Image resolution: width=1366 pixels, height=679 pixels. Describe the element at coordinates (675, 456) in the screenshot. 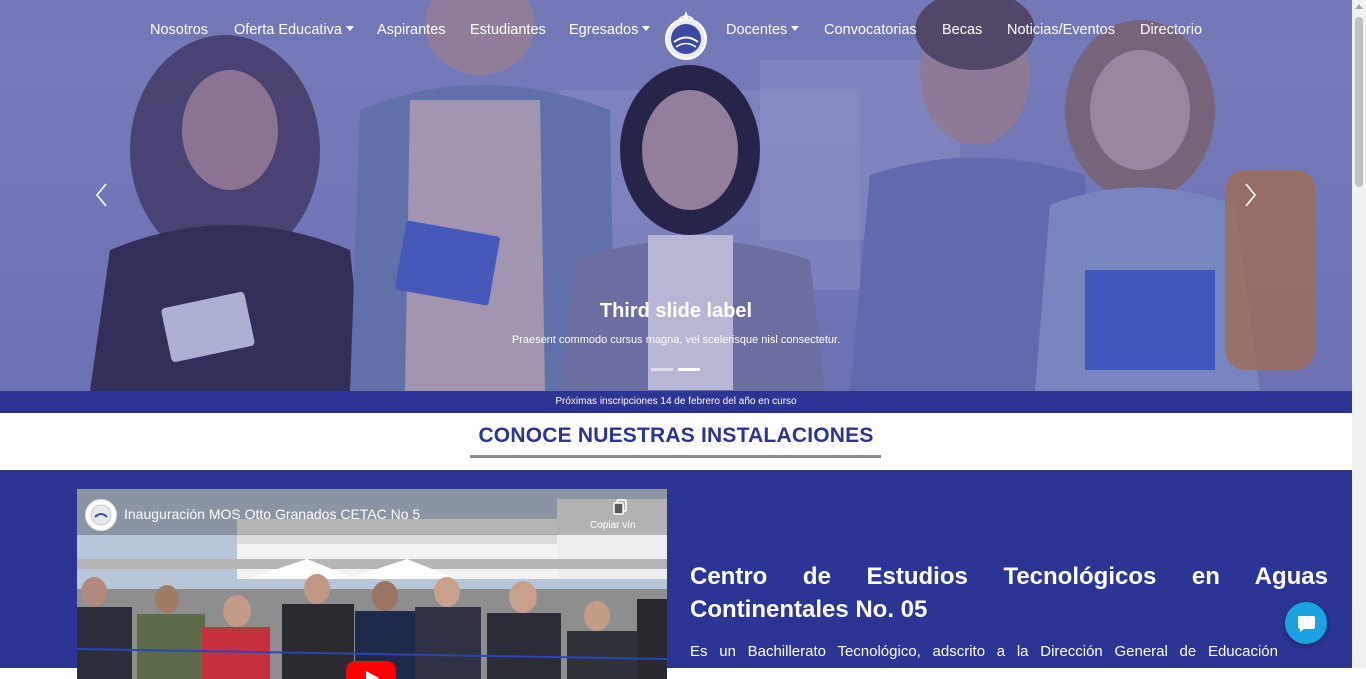

I see `section-title-underline` at that location.